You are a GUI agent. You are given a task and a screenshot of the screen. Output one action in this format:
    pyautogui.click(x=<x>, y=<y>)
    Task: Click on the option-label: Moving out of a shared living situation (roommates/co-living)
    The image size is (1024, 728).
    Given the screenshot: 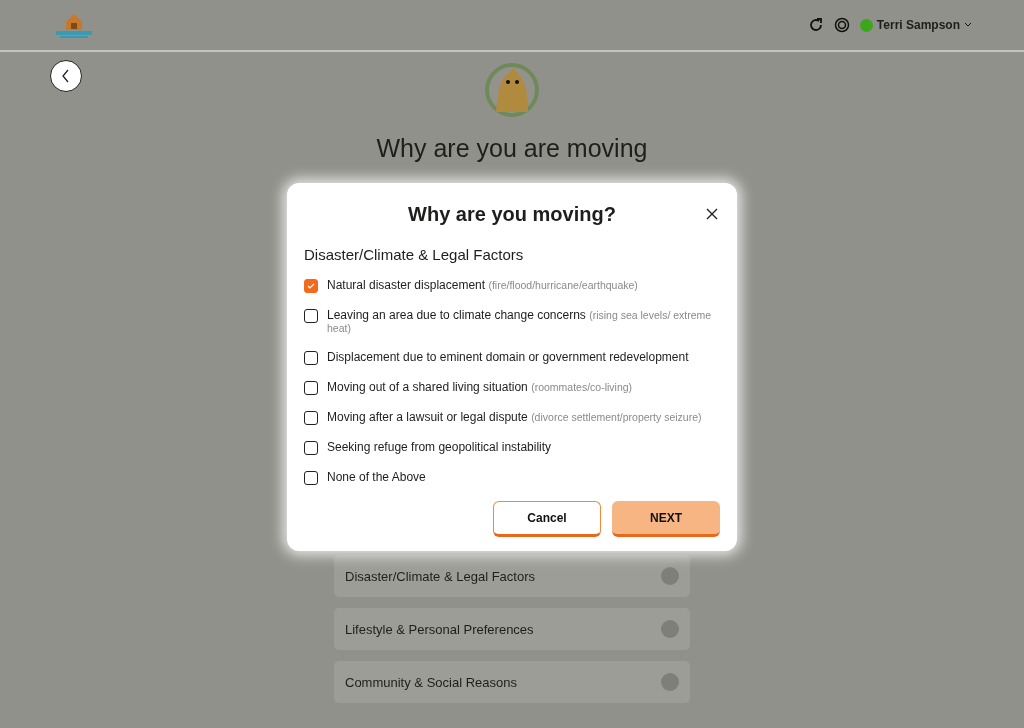 What is the action you would take?
    pyautogui.click(x=480, y=387)
    